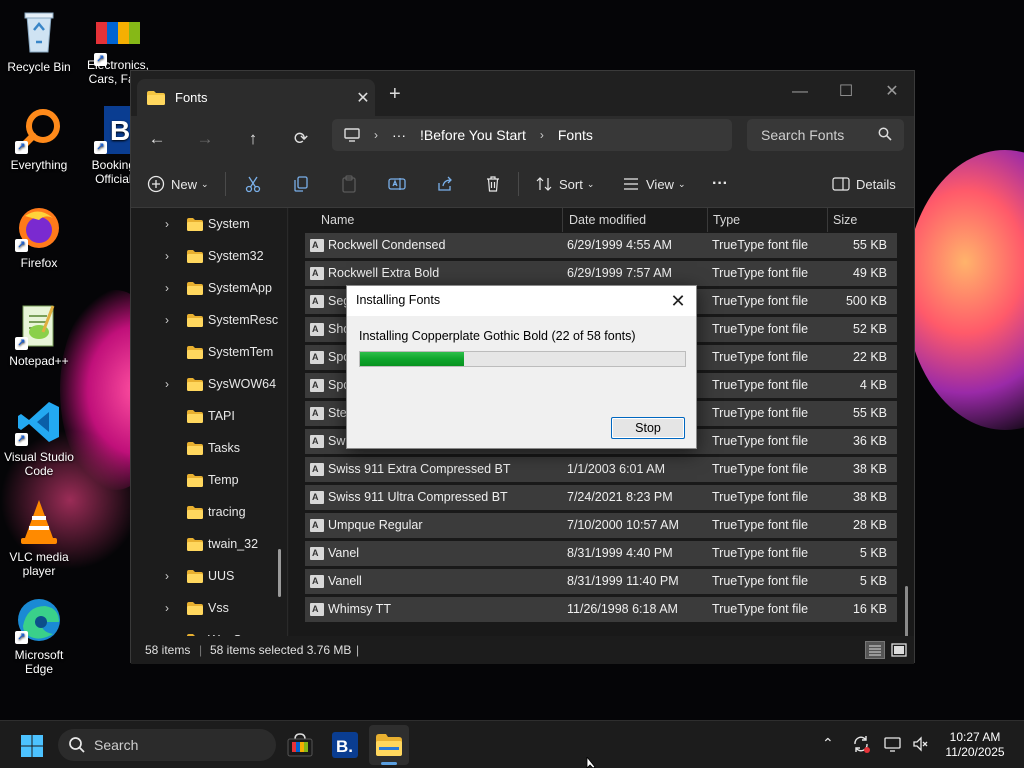 This screenshot has width=1024, height=768. Describe the element at coordinates (678, 301) in the screenshot. I see `dialog-close-icon: ✕` at that location.